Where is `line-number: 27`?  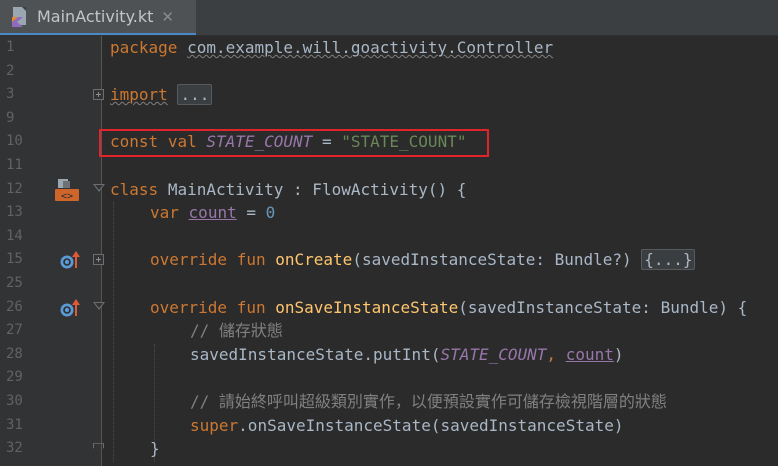 line-number: 27 is located at coordinates (14, 330).